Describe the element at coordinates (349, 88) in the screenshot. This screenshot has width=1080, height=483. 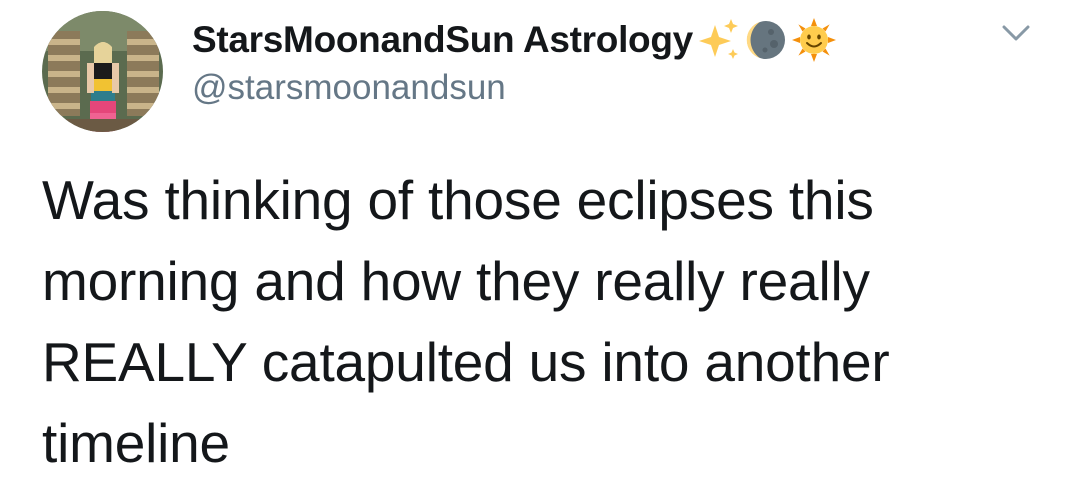
I see `user-handle: @starsmoonandsun` at that location.